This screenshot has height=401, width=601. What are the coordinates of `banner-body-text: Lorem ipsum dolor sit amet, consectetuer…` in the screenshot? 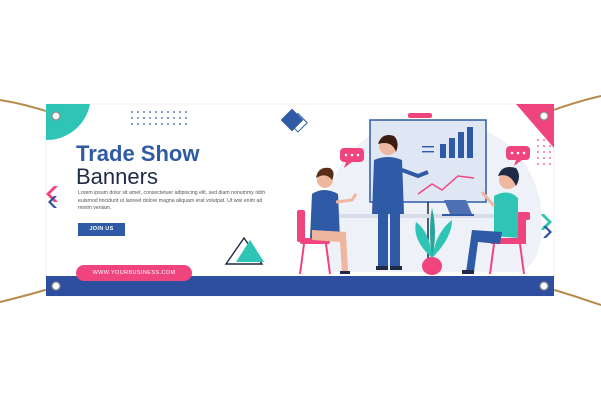 It's located at (172, 201).